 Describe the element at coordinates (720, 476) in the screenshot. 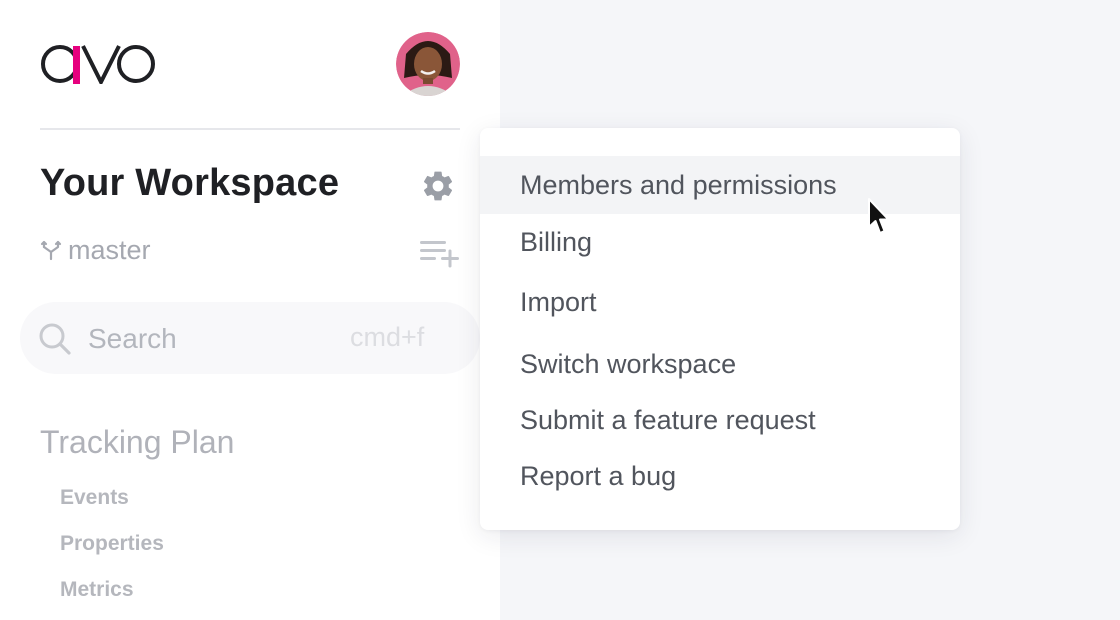

I see `menu-item-report-a-bug: Report a bug` at that location.